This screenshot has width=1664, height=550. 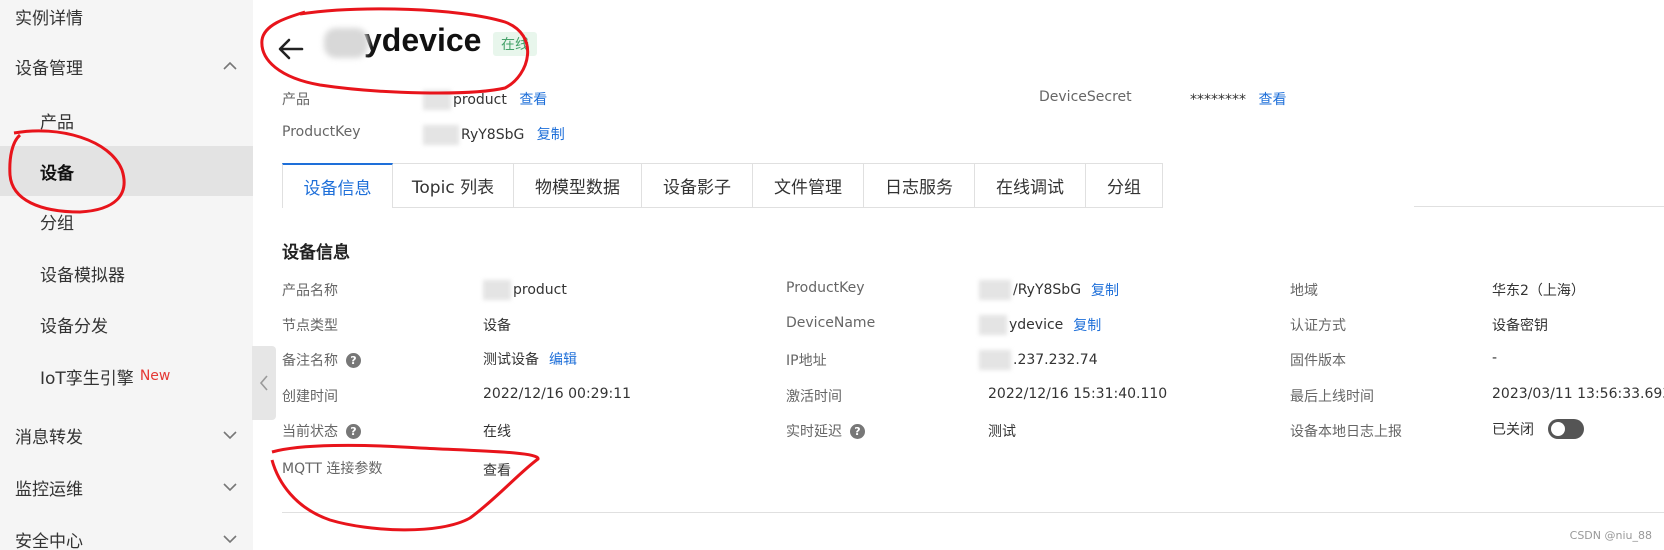 What do you see at coordinates (49, 437) in the screenshot?
I see `sidebar-item-label: 消息转发` at bounding box center [49, 437].